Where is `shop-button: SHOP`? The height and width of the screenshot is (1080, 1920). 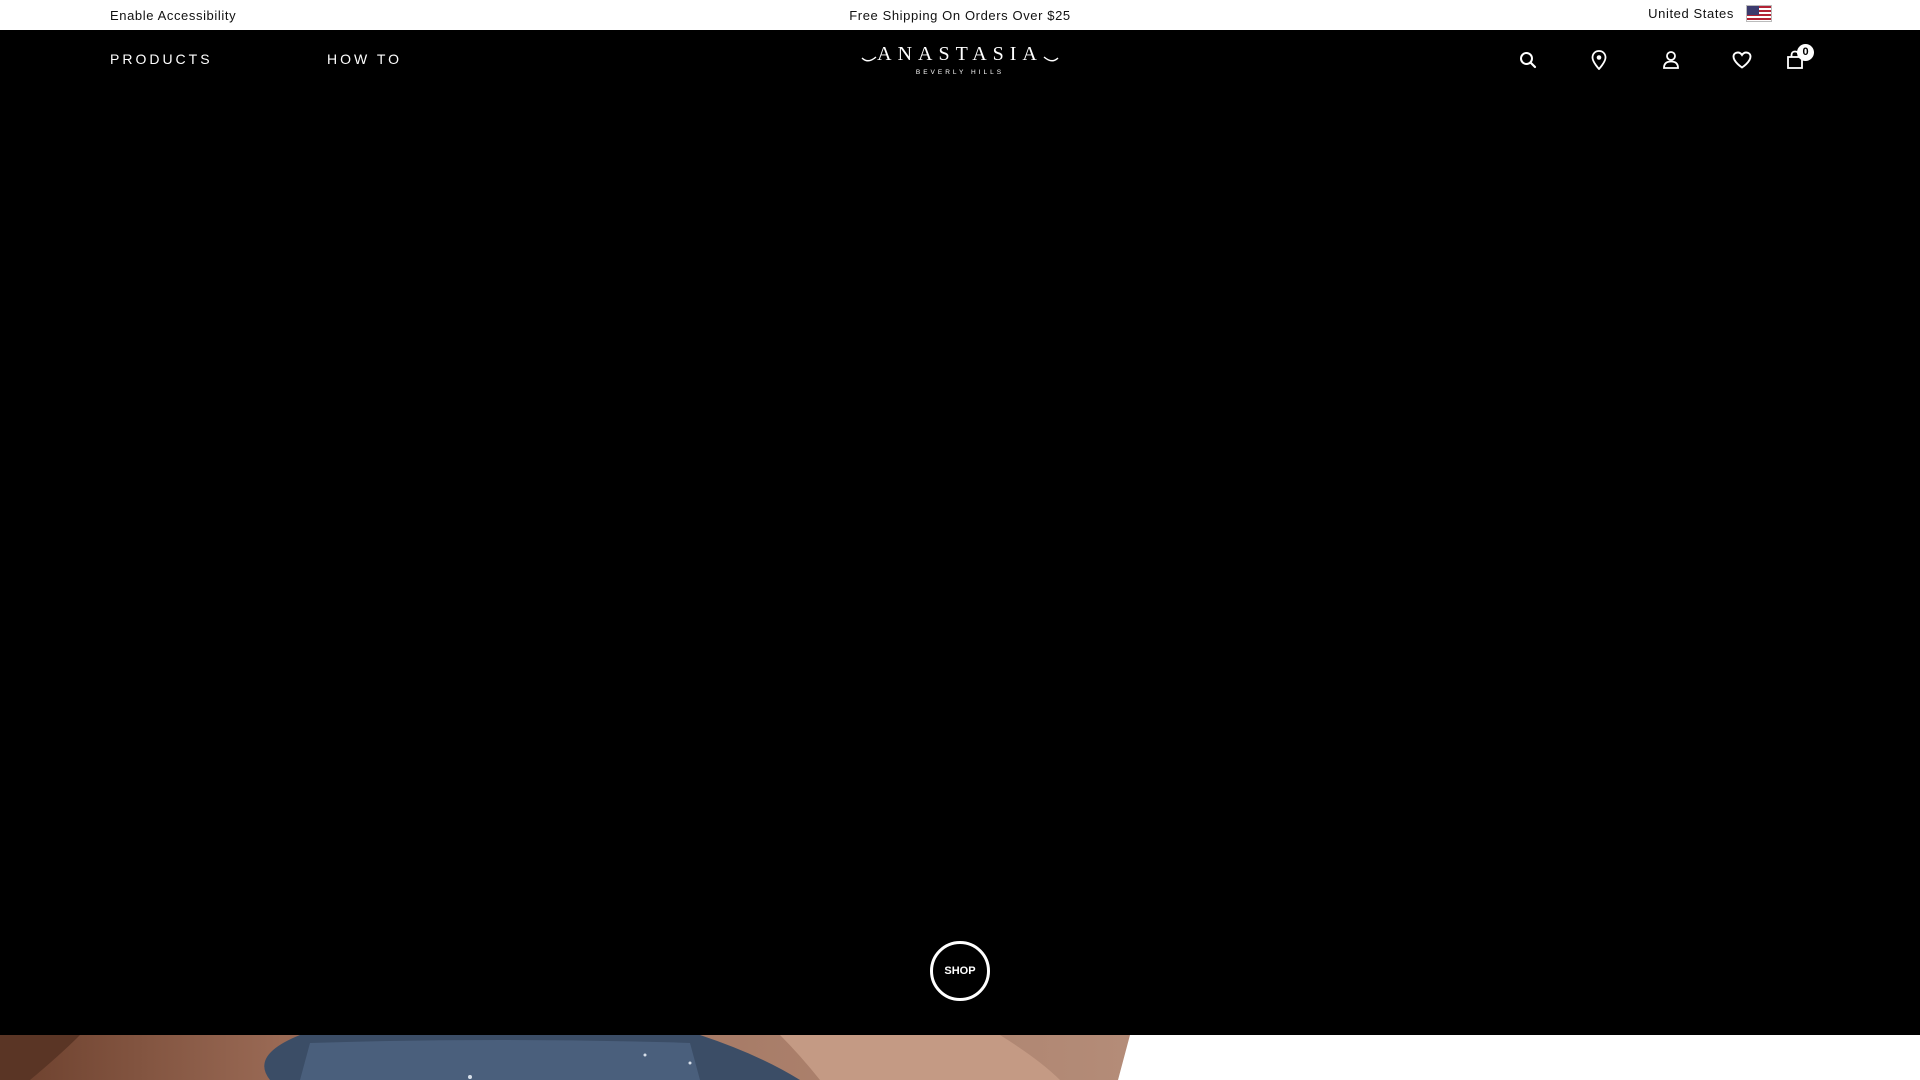 shop-button: SHOP is located at coordinates (960, 971).